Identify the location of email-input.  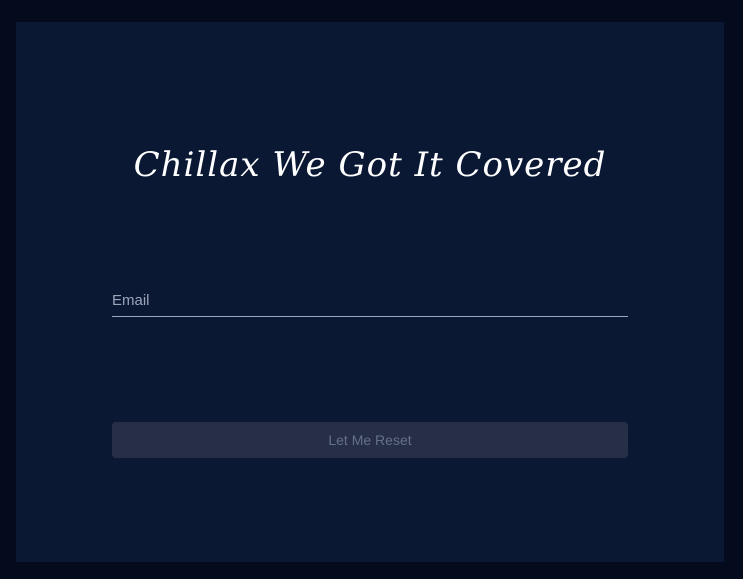
(370, 300).